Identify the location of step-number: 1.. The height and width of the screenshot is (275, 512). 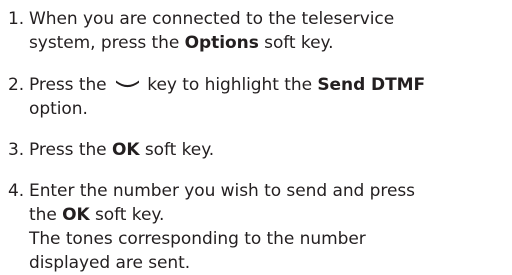
(16, 19).